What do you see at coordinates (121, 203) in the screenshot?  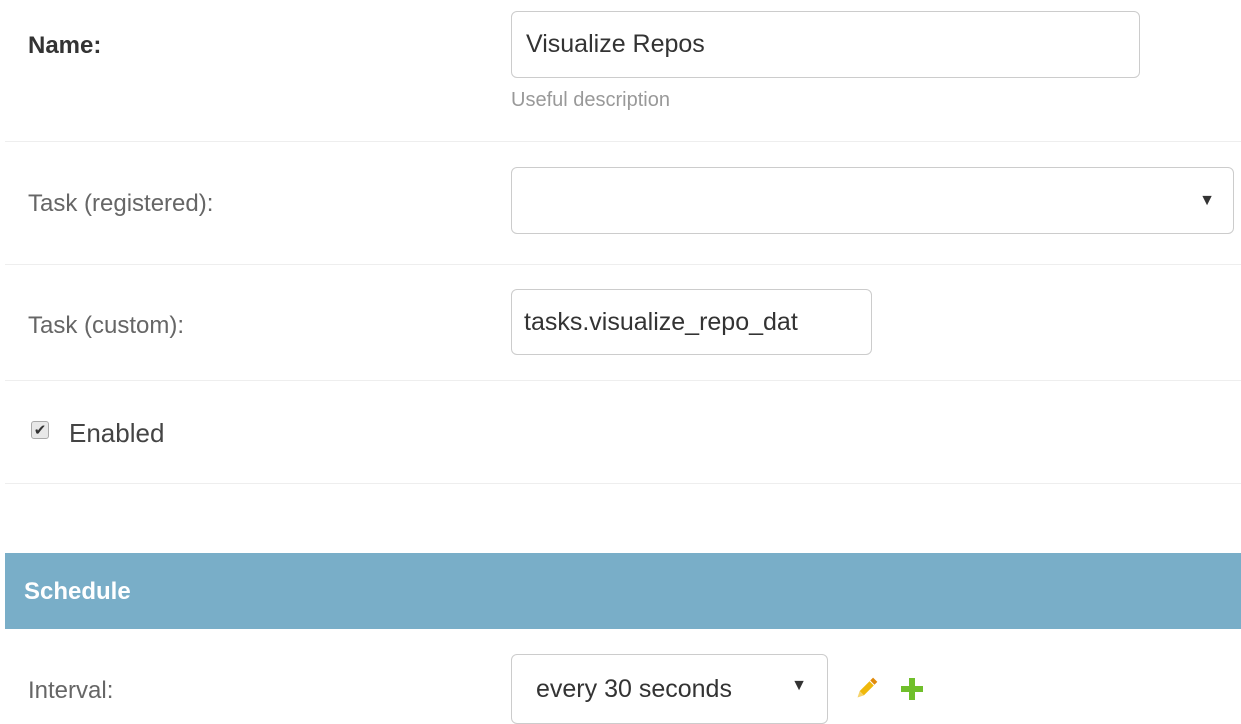 I see `task-registered-label: Task (registered):` at bounding box center [121, 203].